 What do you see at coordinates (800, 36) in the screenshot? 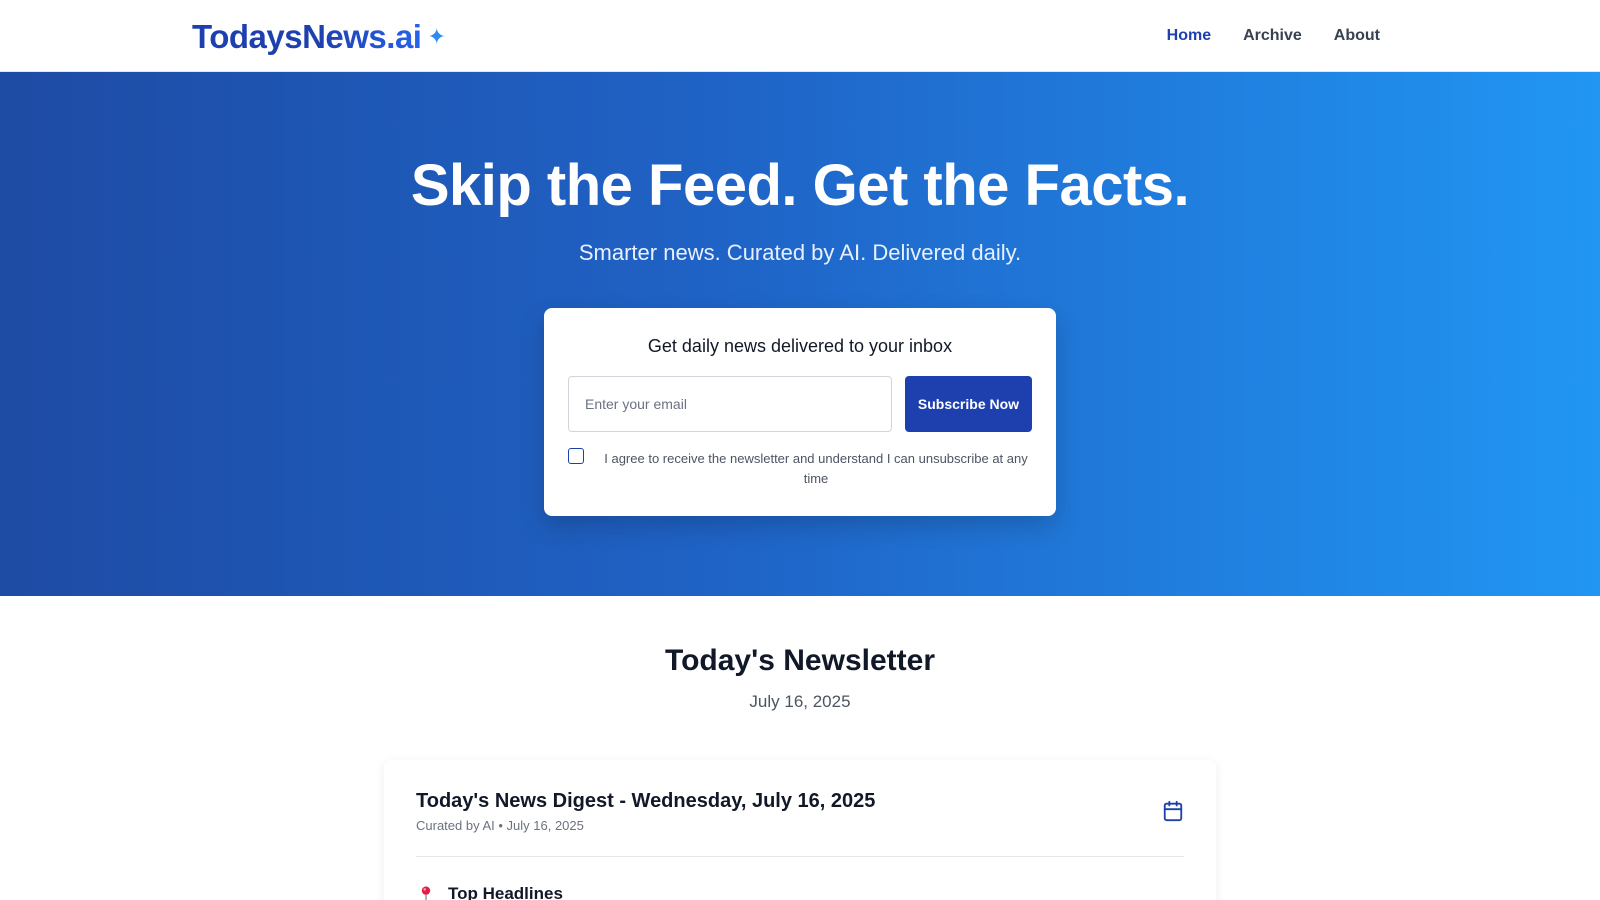
I see `site-header: TodaysNews.ai ✦ Home Archive About` at bounding box center [800, 36].